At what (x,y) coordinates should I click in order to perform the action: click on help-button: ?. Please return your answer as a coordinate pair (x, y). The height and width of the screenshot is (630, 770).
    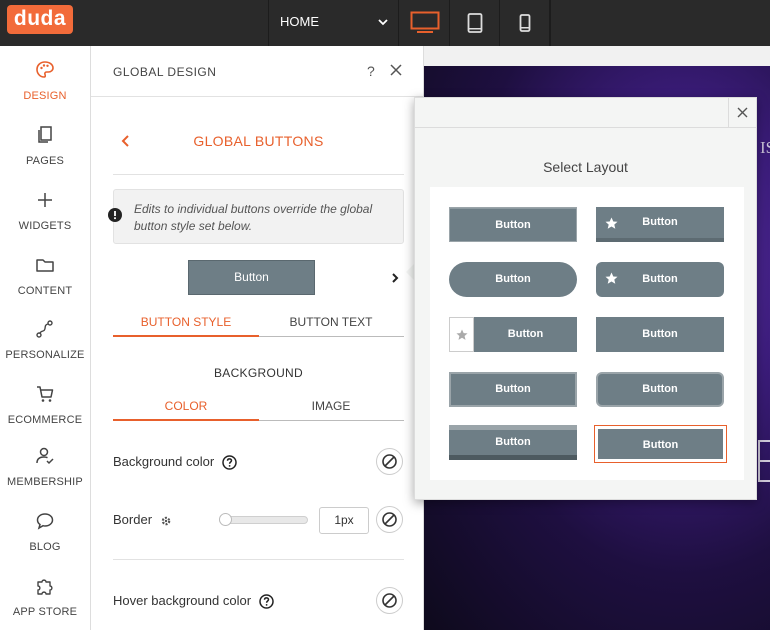
    Looking at the image, I should click on (371, 71).